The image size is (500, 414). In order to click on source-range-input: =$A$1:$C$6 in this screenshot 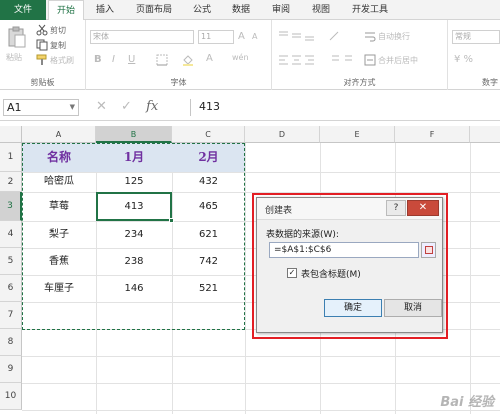, I will do `click(344, 250)`.